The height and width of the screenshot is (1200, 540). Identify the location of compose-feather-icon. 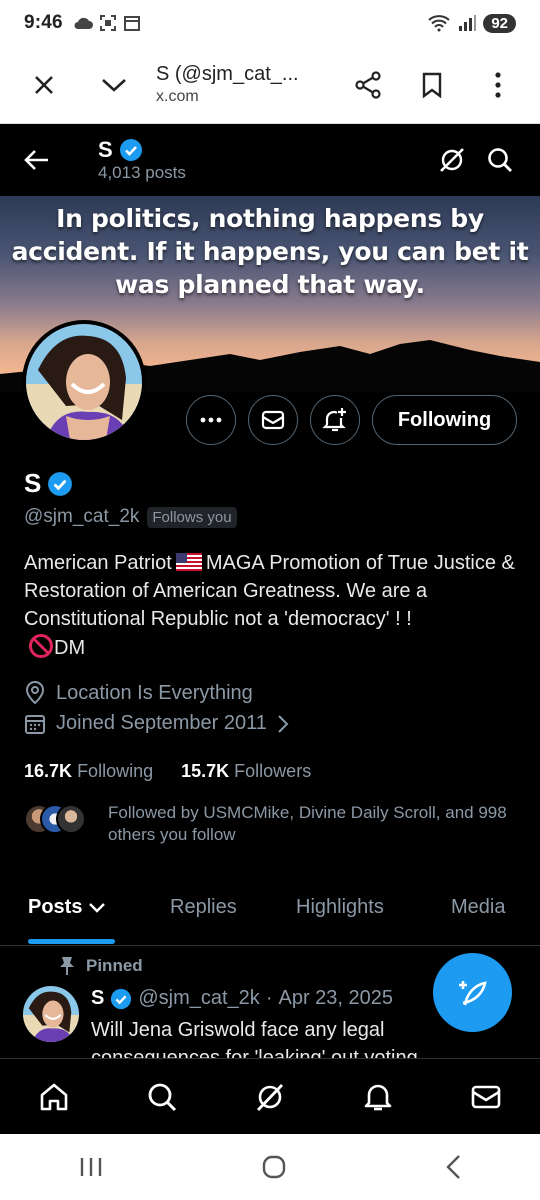
(472, 992).